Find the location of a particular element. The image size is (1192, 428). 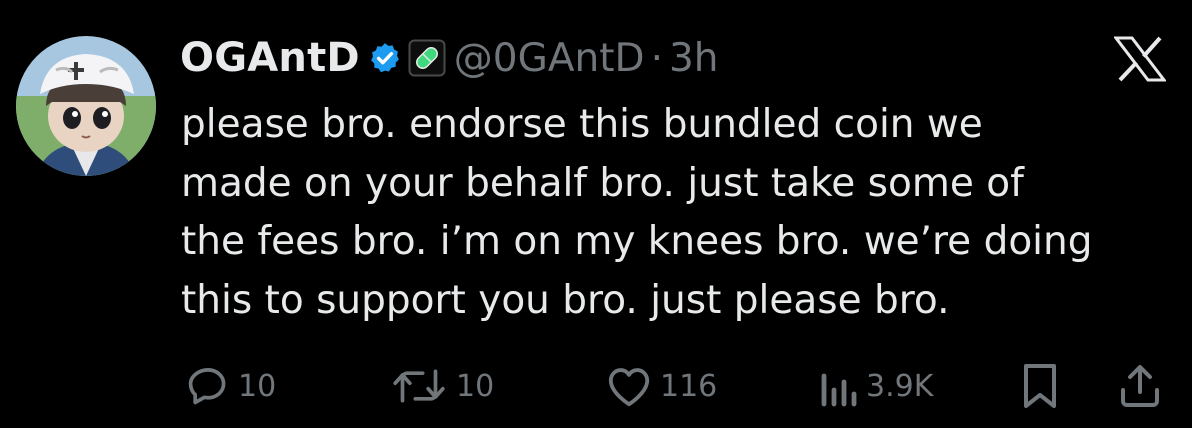

repost-button: 10 is located at coordinates (442, 386).